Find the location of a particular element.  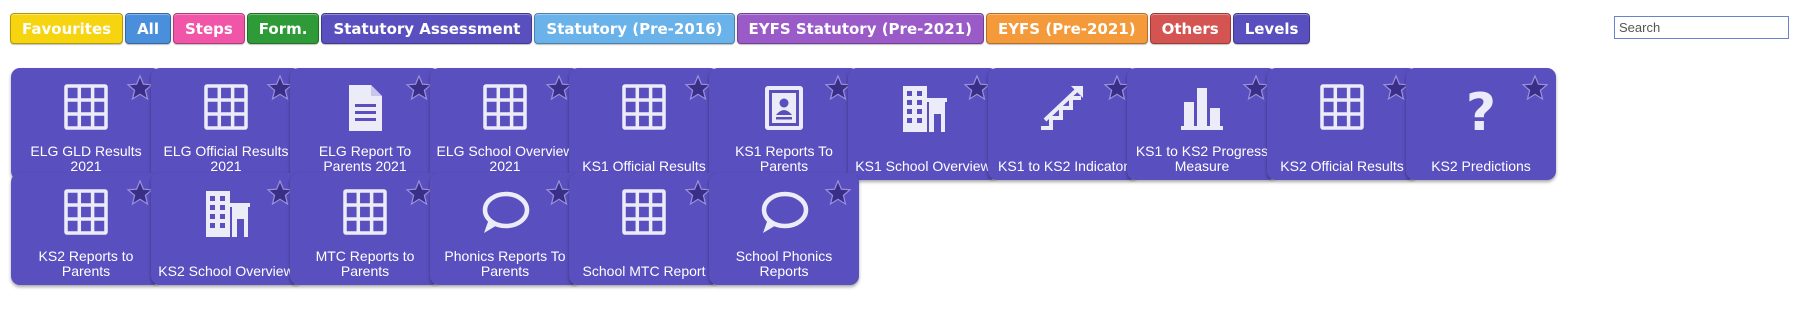

tile-label: Phonics Reports To Parents is located at coordinates (505, 263).